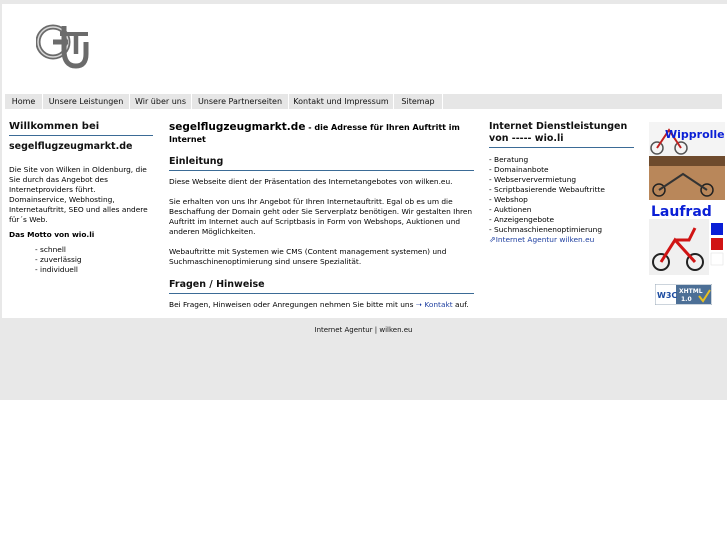 This screenshot has height=545, width=727. Describe the element at coordinates (691, 291) in the screenshot. I see `badge-xhtml-text: XHTML` at that location.